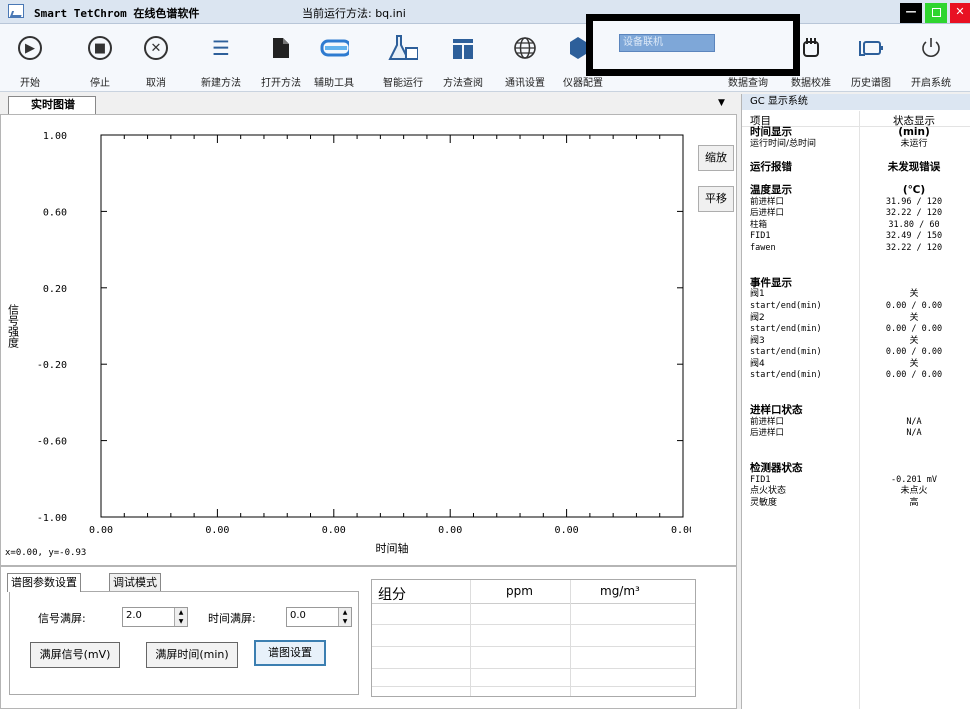 The image size is (970, 709). I want to click on data-query-label: 数据查询, so click(748, 83).